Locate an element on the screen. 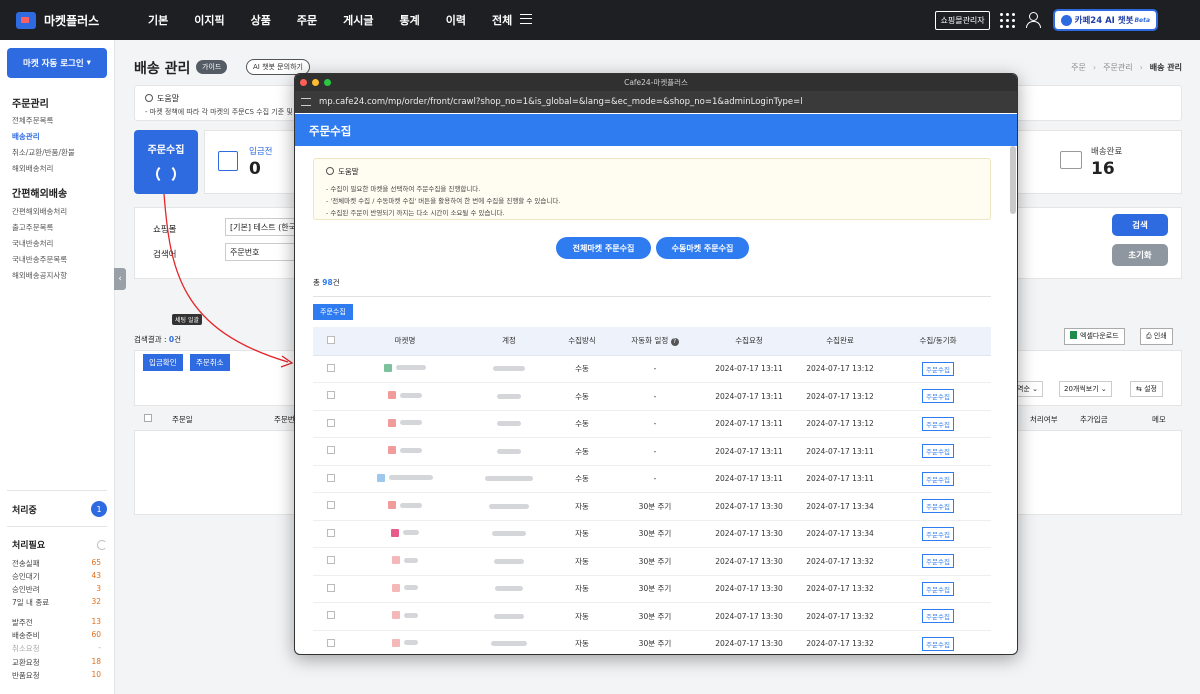 This screenshot has height=694, width=1200. refresh-icon is located at coordinates (102, 544).